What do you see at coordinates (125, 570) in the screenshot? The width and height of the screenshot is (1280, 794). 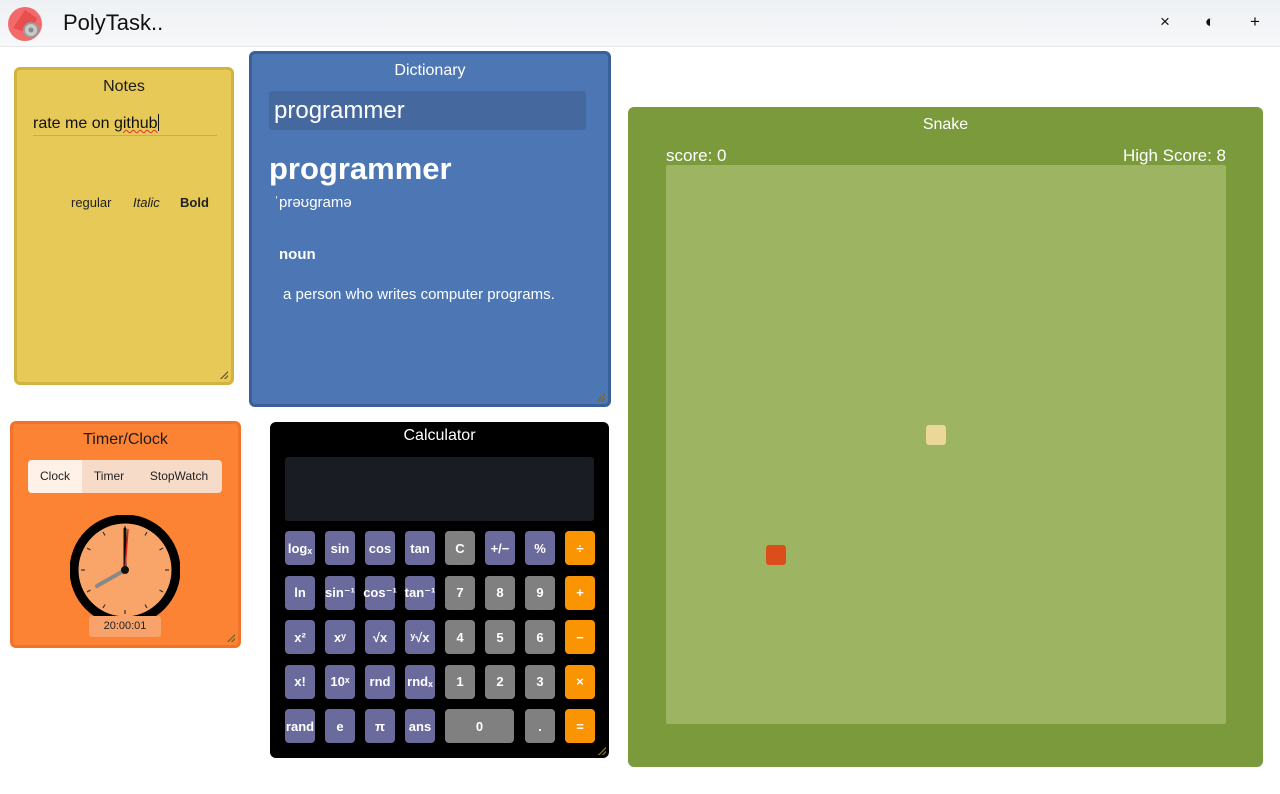 I see `analog-clock-icon` at bounding box center [125, 570].